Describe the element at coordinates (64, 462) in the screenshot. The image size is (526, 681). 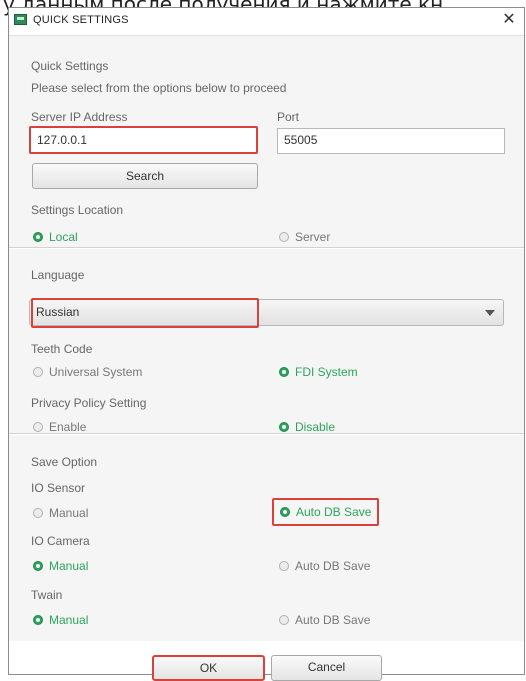
I see `save-option-label: Save Option` at that location.